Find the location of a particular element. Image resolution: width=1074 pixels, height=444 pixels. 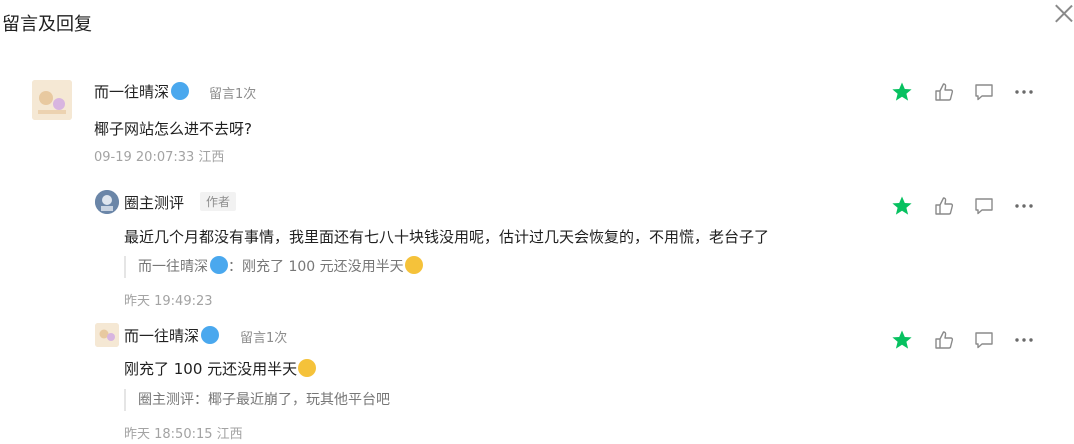

quoted-author: 而一往晴深 is located at coordinates (173, 267).